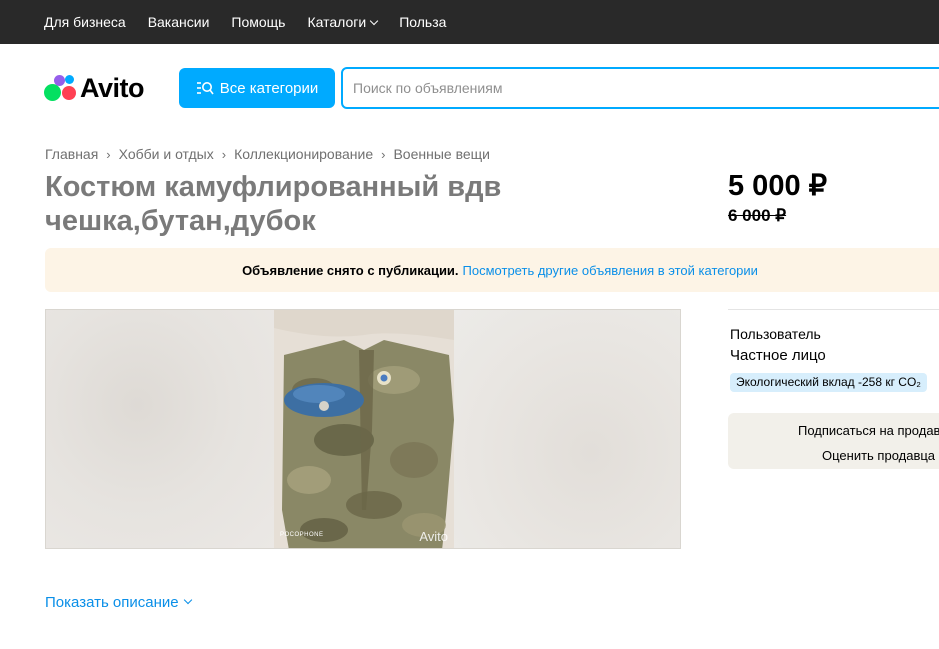 The height and width of the screenshot is (649, 939). What do you see at coordinates (205, 88) in the screenshot?
I see `categories-search-icon` at bounding box center [205, 88].